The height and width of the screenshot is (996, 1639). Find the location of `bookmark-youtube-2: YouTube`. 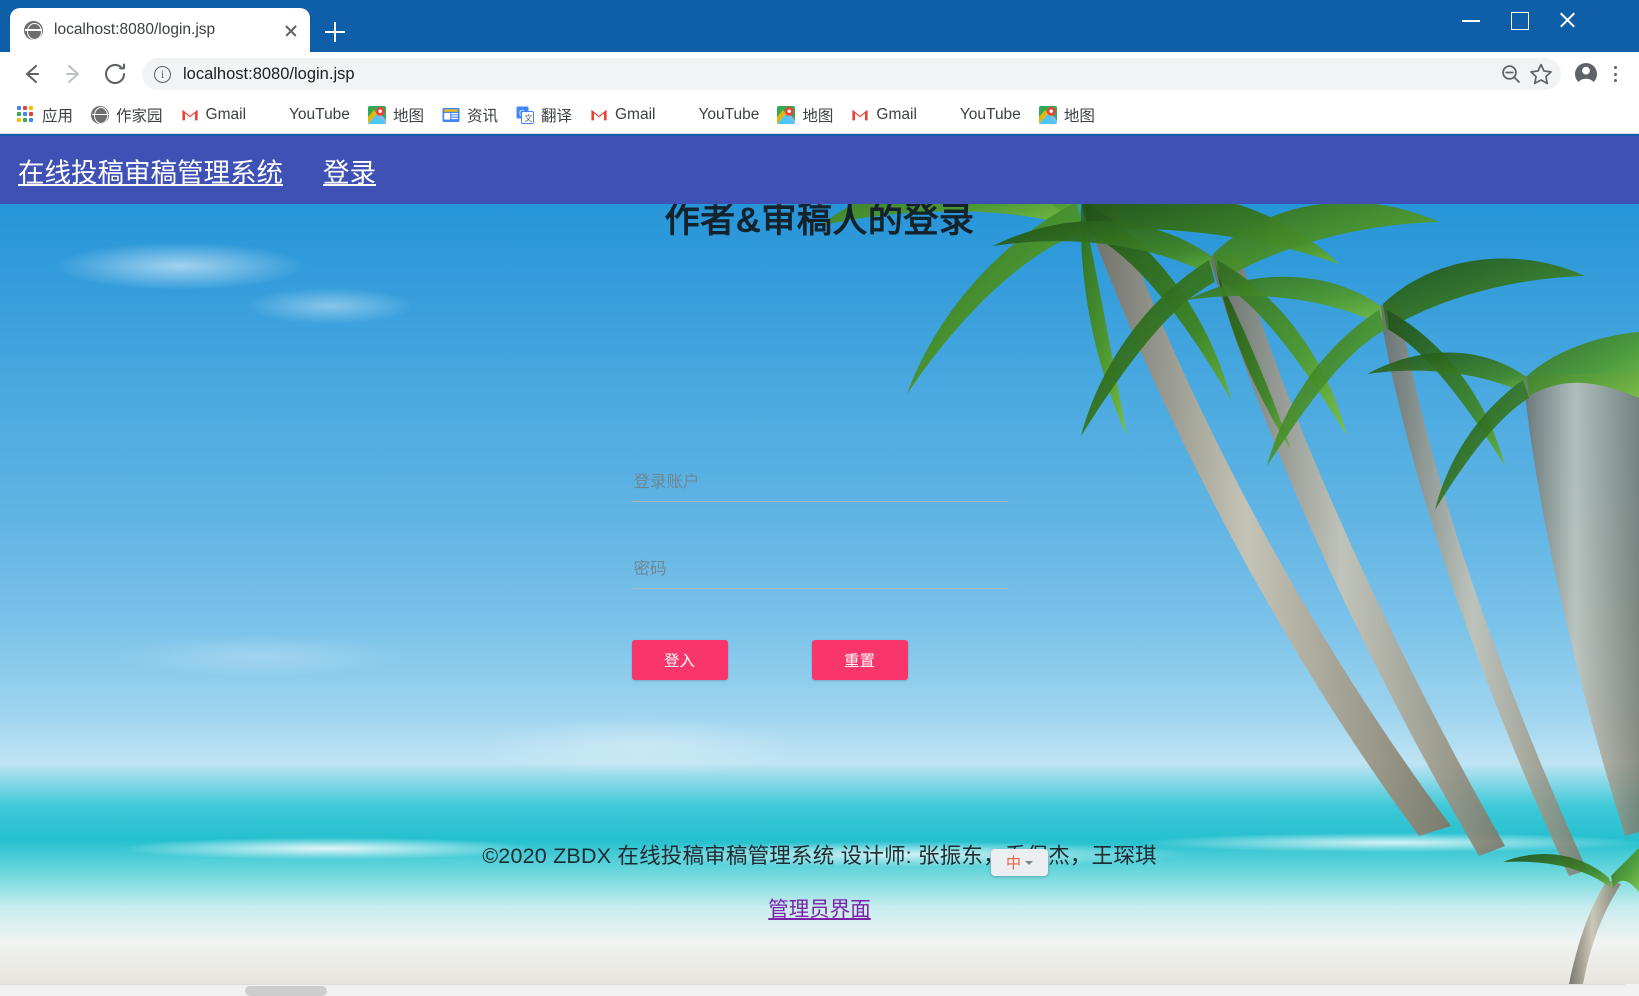

bookmark-youtube-2: YouTube is located at coordinates (716, 115).